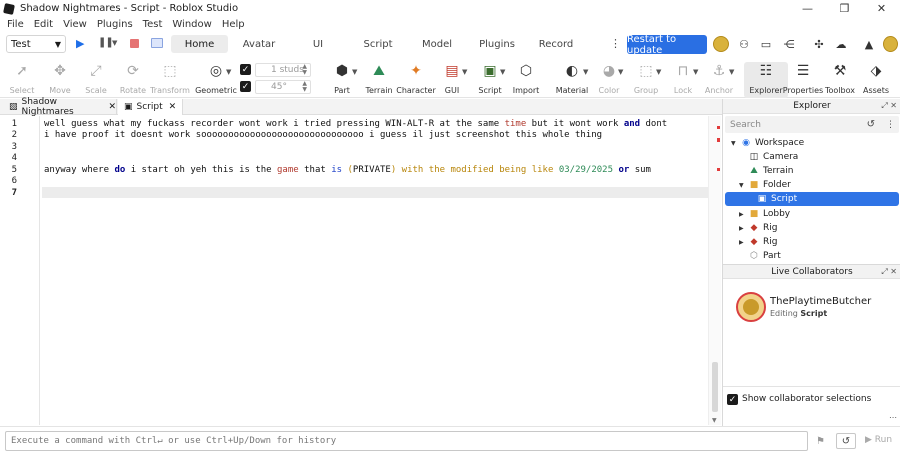 The height and width of the screenshot is (474, 900). What do you see at coordinates (714, 270) in the screenshot?
I see `editor-scrollbar: ▼` at bounding box center [714, 270].